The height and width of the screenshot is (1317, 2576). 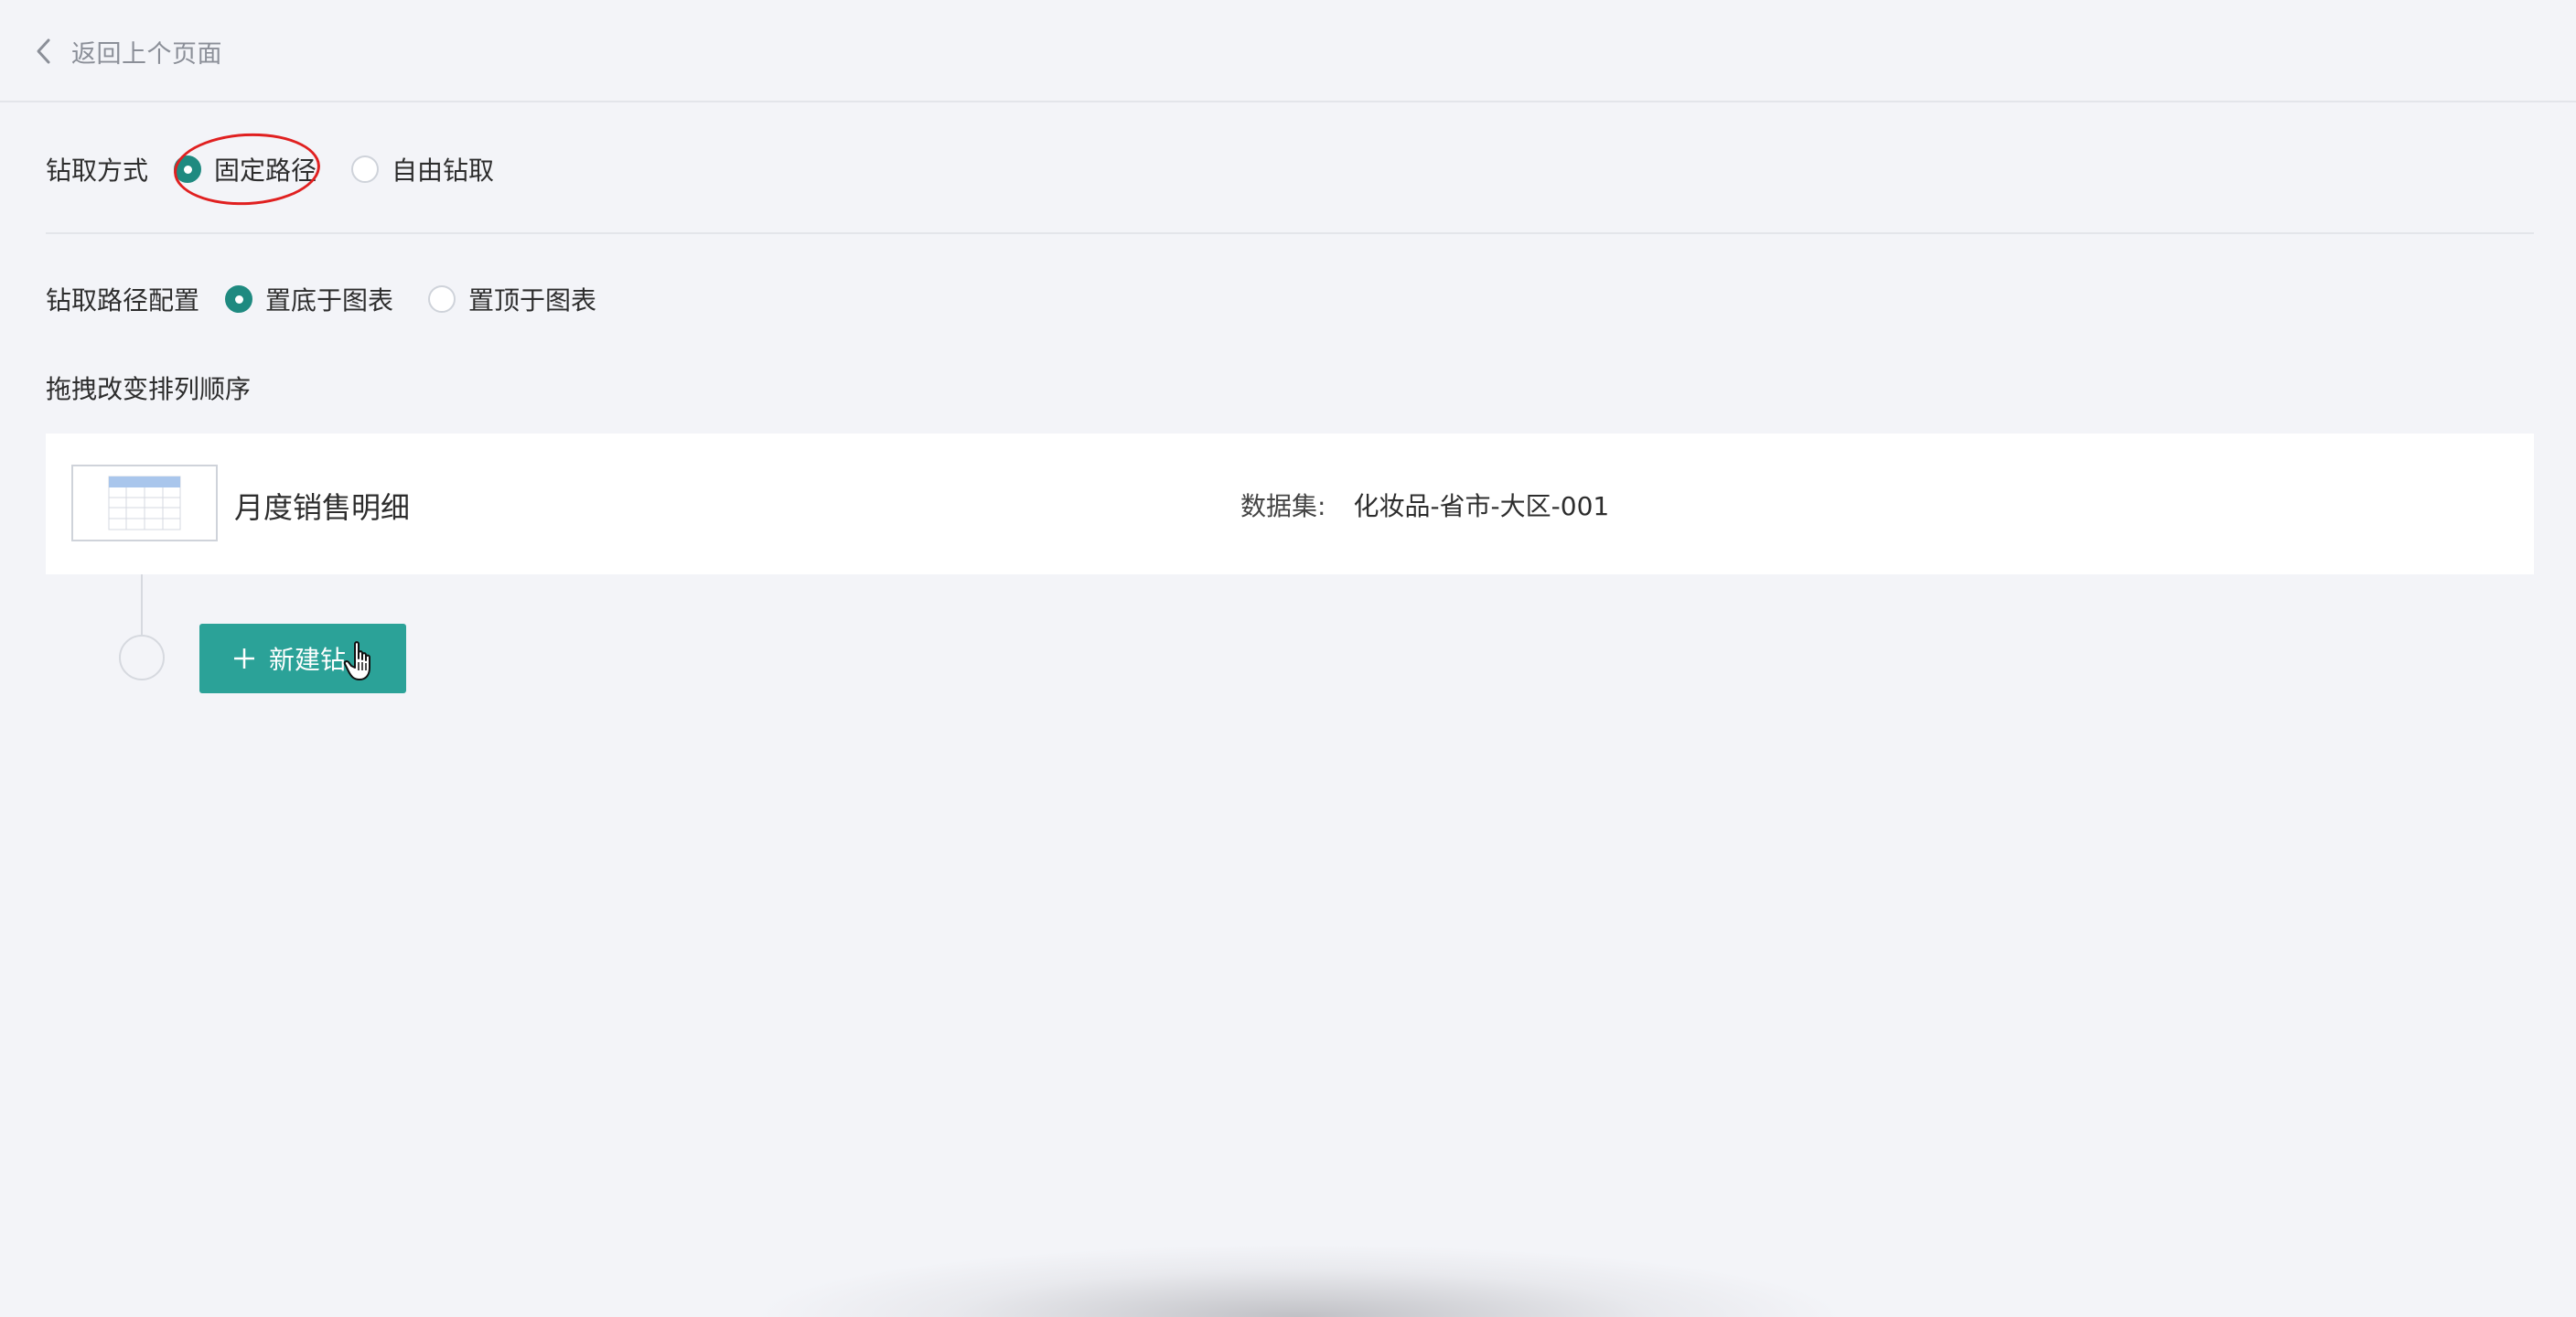 What do you see at coordinates (323, 507) in the screenshot?
I see `chart-card-title: 月度销售明细` at bounding box center [323, 507].